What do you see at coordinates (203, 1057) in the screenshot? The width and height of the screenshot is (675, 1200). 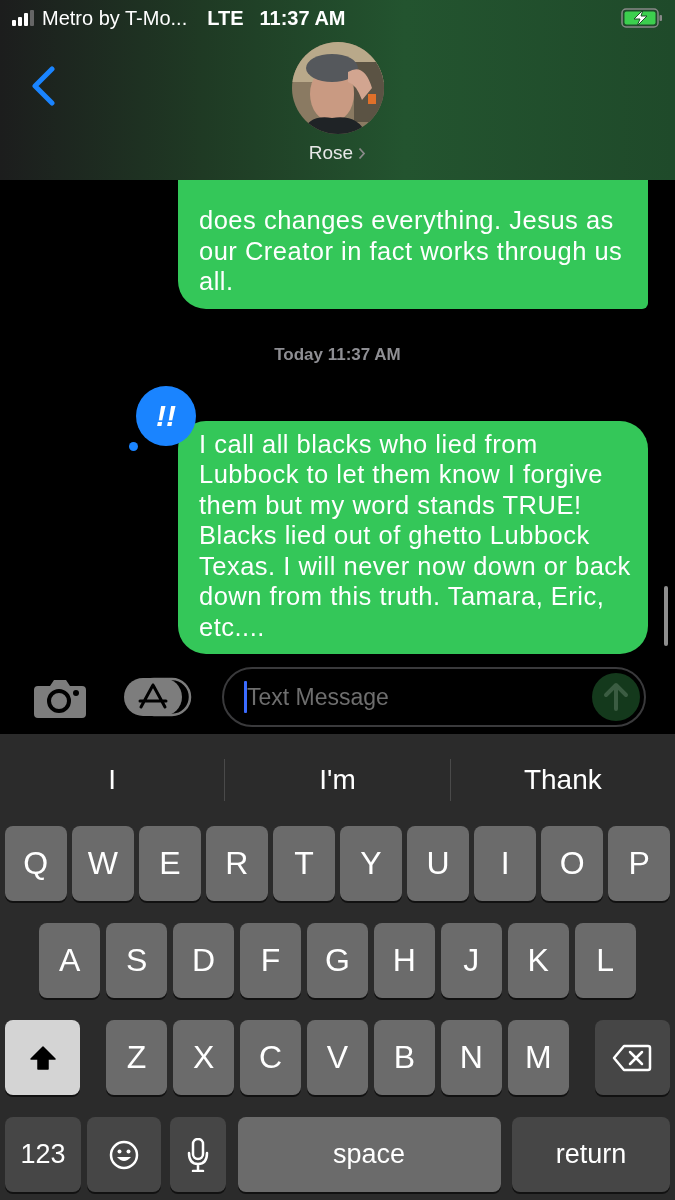 I see `letter-key: X` at bounding box center [203, 1057].